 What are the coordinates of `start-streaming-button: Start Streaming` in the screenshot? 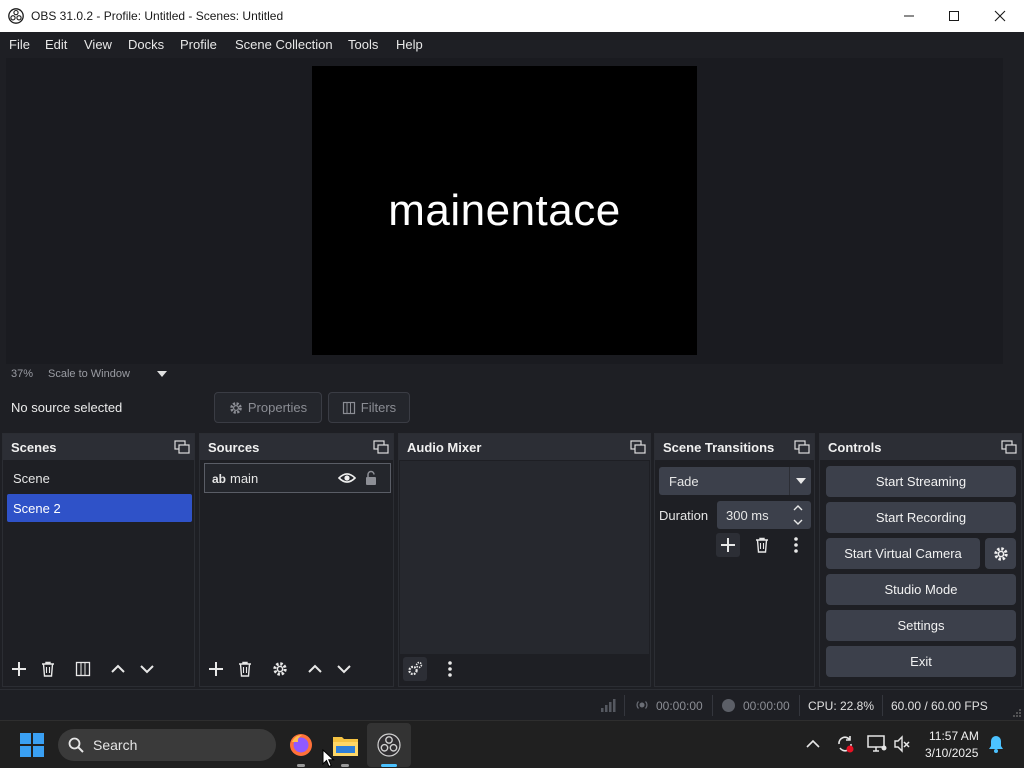 It's located at (921, 481).